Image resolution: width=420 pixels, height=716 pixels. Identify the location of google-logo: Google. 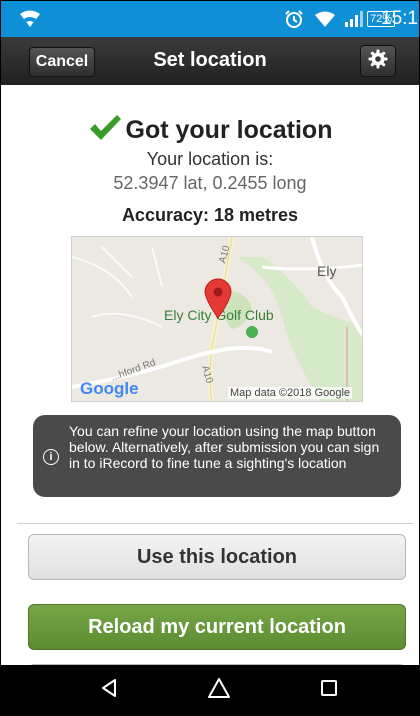
(109, 388).